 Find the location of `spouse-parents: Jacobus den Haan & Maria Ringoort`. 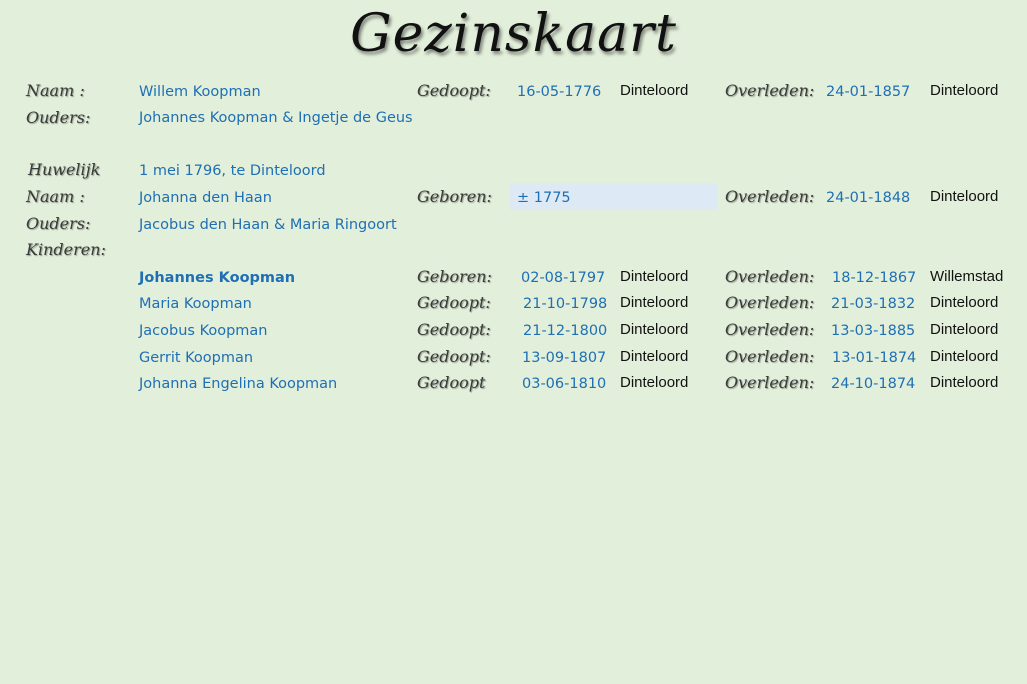

spouse-parents: Jacobus den Haan & Maria Ringoort is located at coordinates (268, 225).